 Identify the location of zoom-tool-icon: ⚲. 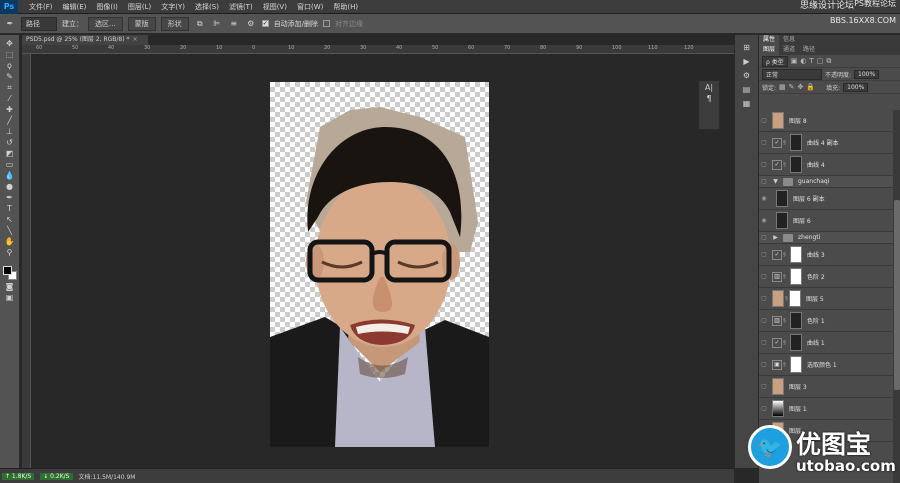
(10, 253).